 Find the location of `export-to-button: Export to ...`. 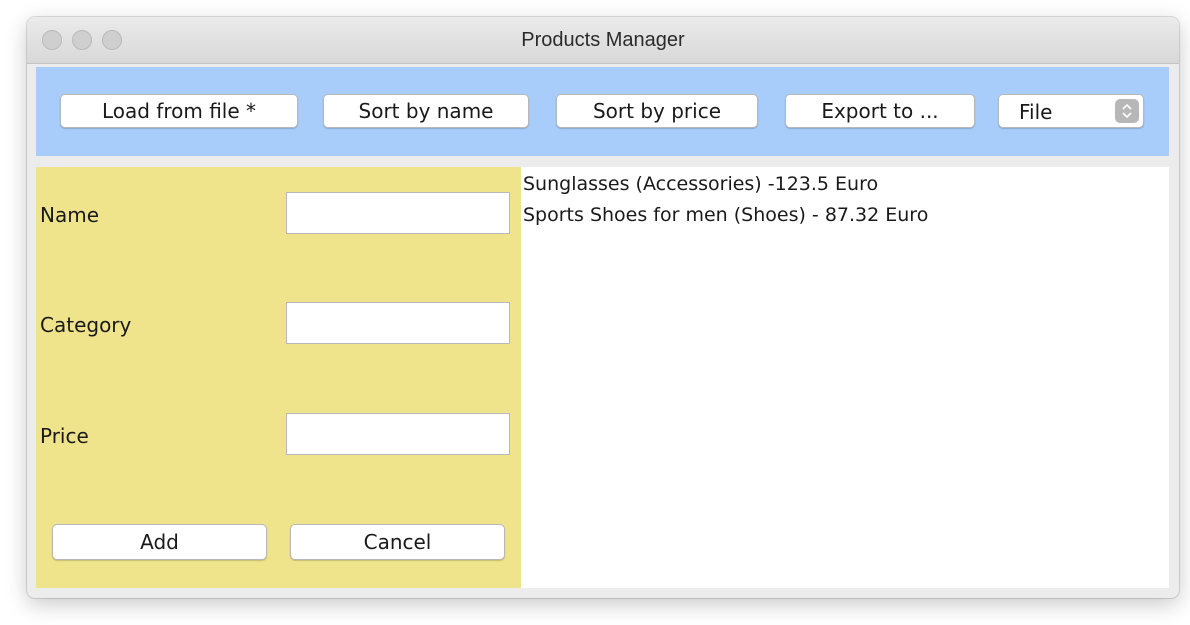

export-to-button: Export to ... is located at coordinates (880, 111).